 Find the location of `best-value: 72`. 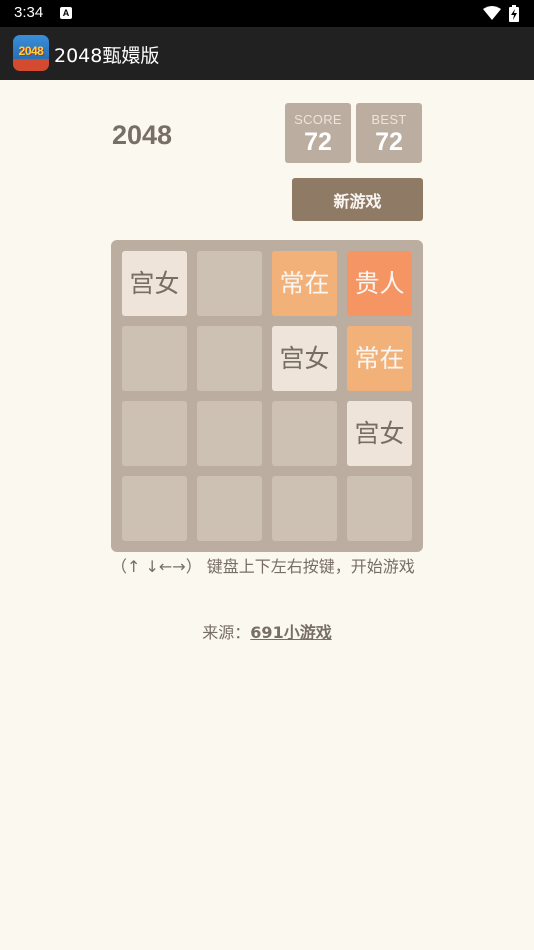

best-value: 72 is located at coordinates (389, 142).